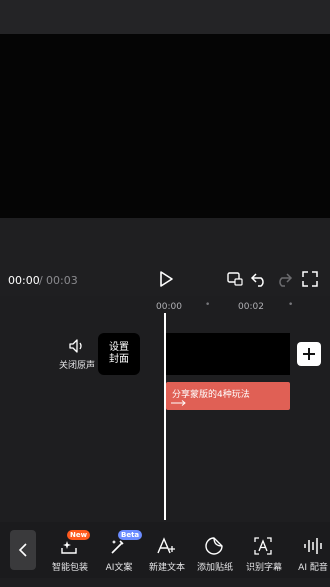 This screenshot has width=330, height=587. I want to click on ruler-tick-label: 00:00, so click(169, 307).